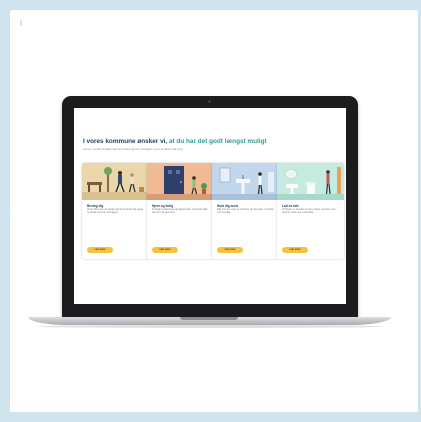  What do you see at coordinates (228, 206) in the screenshot?
I see `card-title: Hold dig sund` at bounding box center [228, 206].